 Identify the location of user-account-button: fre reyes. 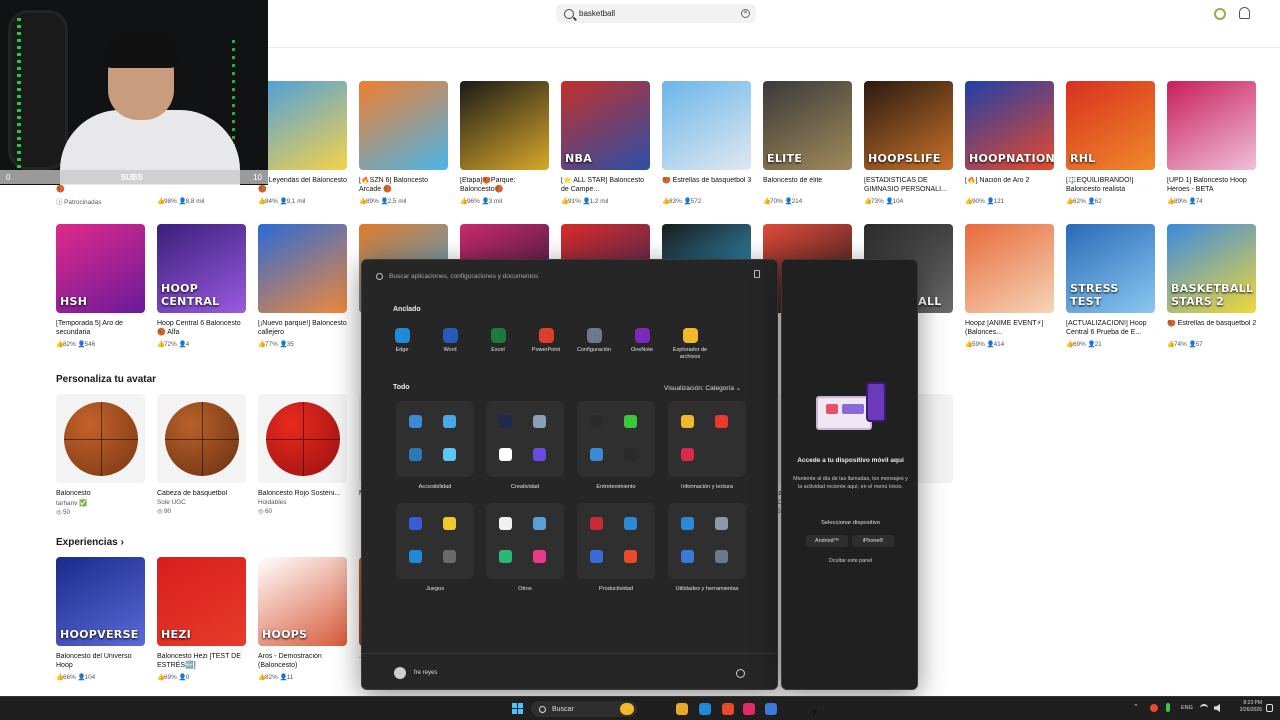
(415, 673).